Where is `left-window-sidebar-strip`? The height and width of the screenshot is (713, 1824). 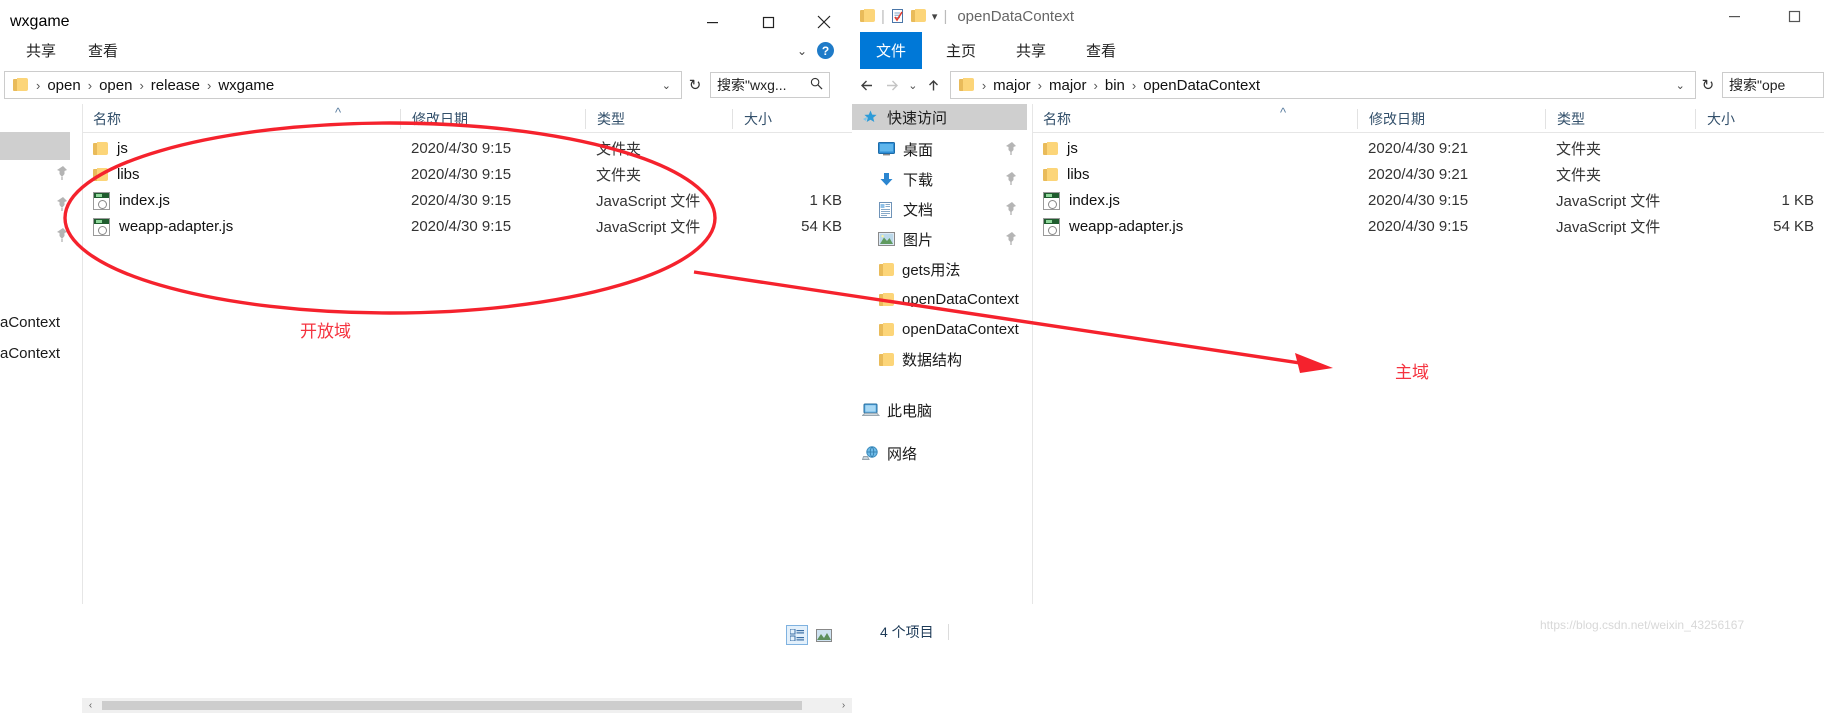
left-window-sidebar-strip is located at coordinates (35, 146).